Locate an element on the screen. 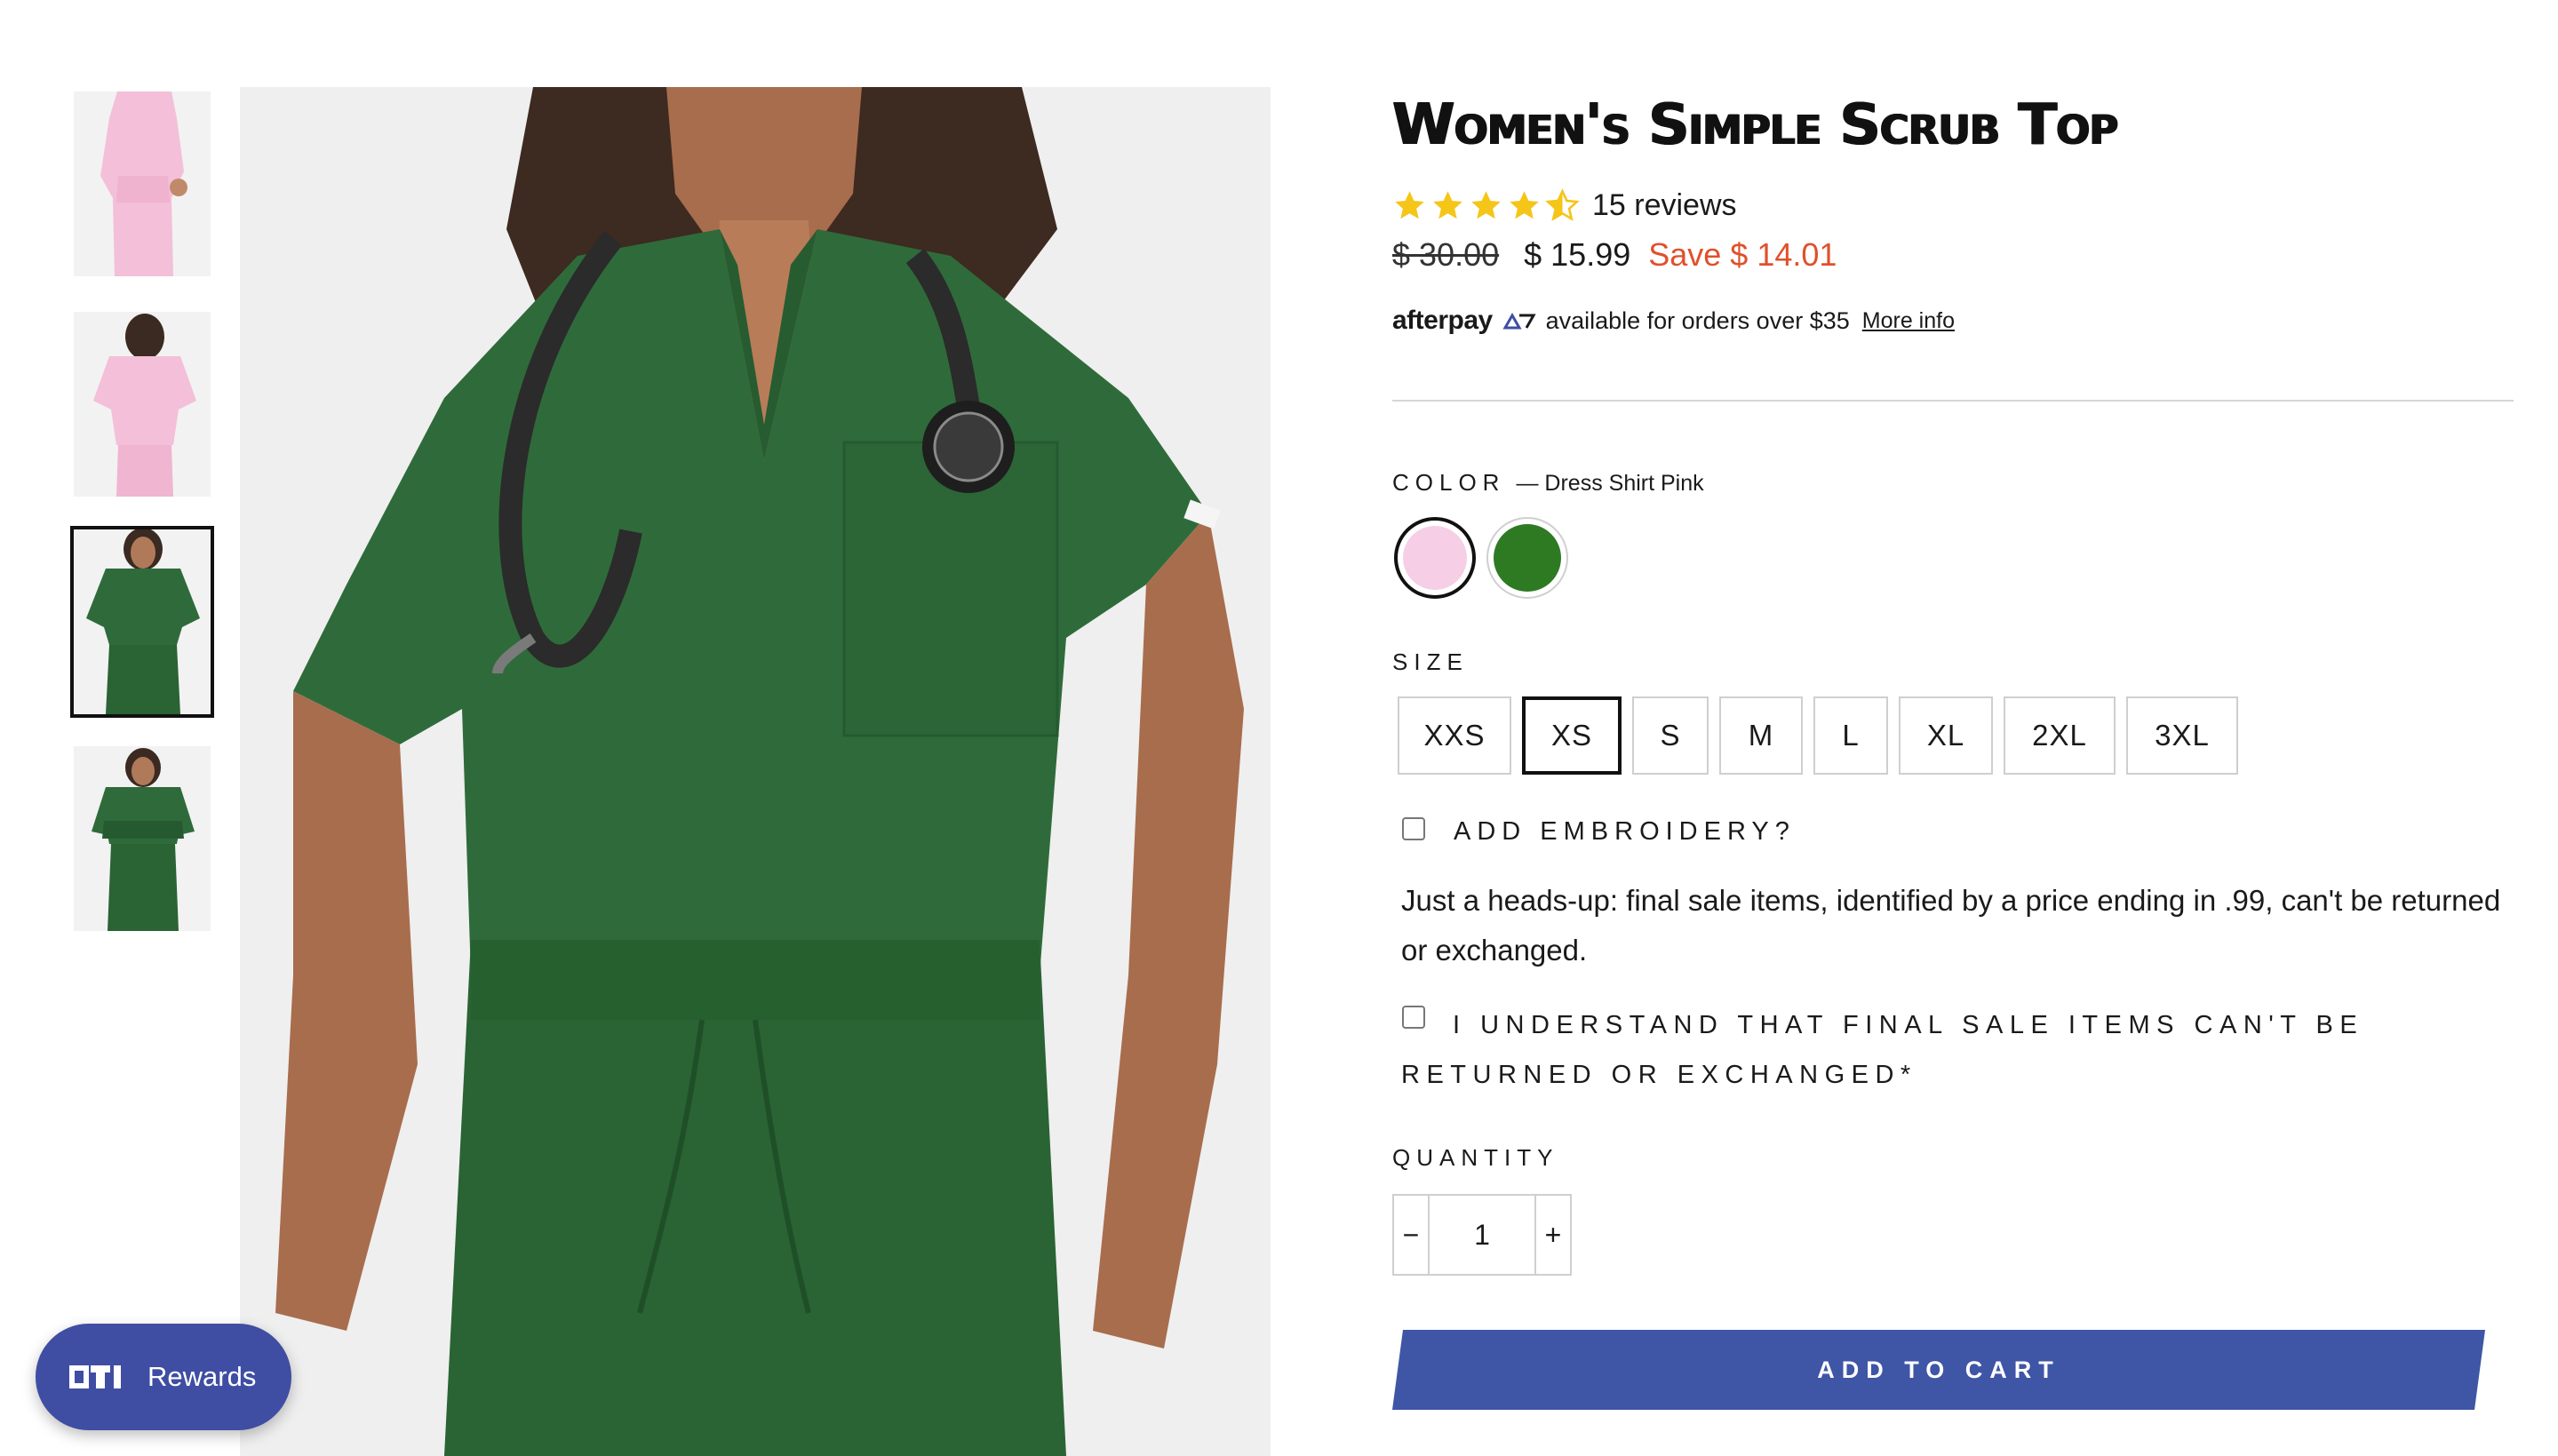 Image resolution: width=2558 pixels, height=1456 pixels. embroidery-checkbox is located at coordinates (1413, 828).